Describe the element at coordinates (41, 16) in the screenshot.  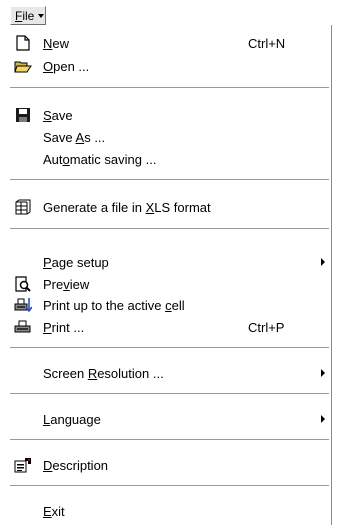
I see `chevron-down-icon` at that location.